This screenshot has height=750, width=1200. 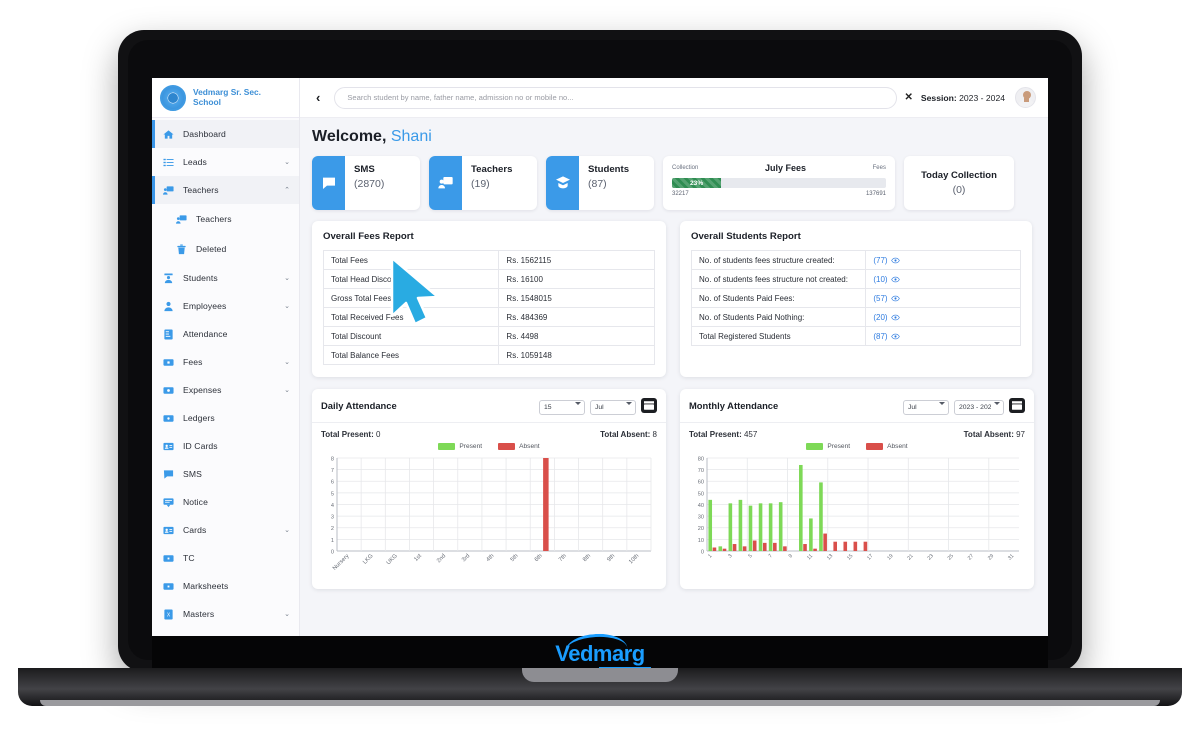 I want to click on monthly-month-select: Jul, so click(x=926, y=407).